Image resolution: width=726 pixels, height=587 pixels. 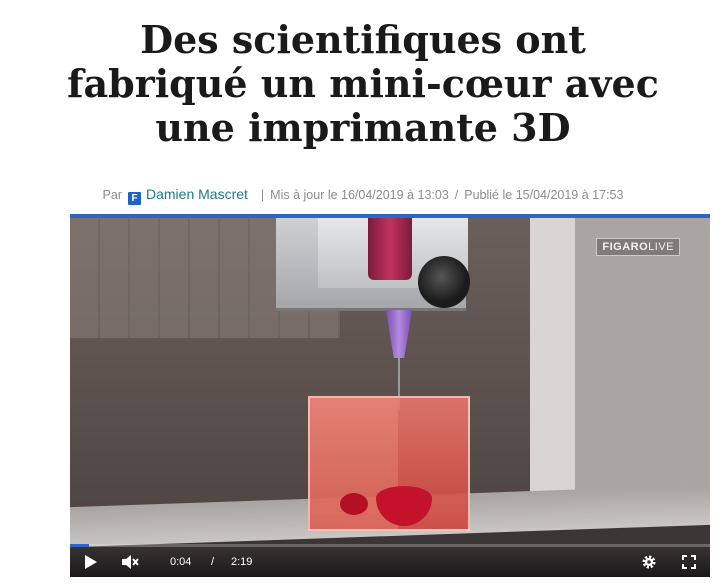 I want to click on settings-button, so click(x=649, y=562).